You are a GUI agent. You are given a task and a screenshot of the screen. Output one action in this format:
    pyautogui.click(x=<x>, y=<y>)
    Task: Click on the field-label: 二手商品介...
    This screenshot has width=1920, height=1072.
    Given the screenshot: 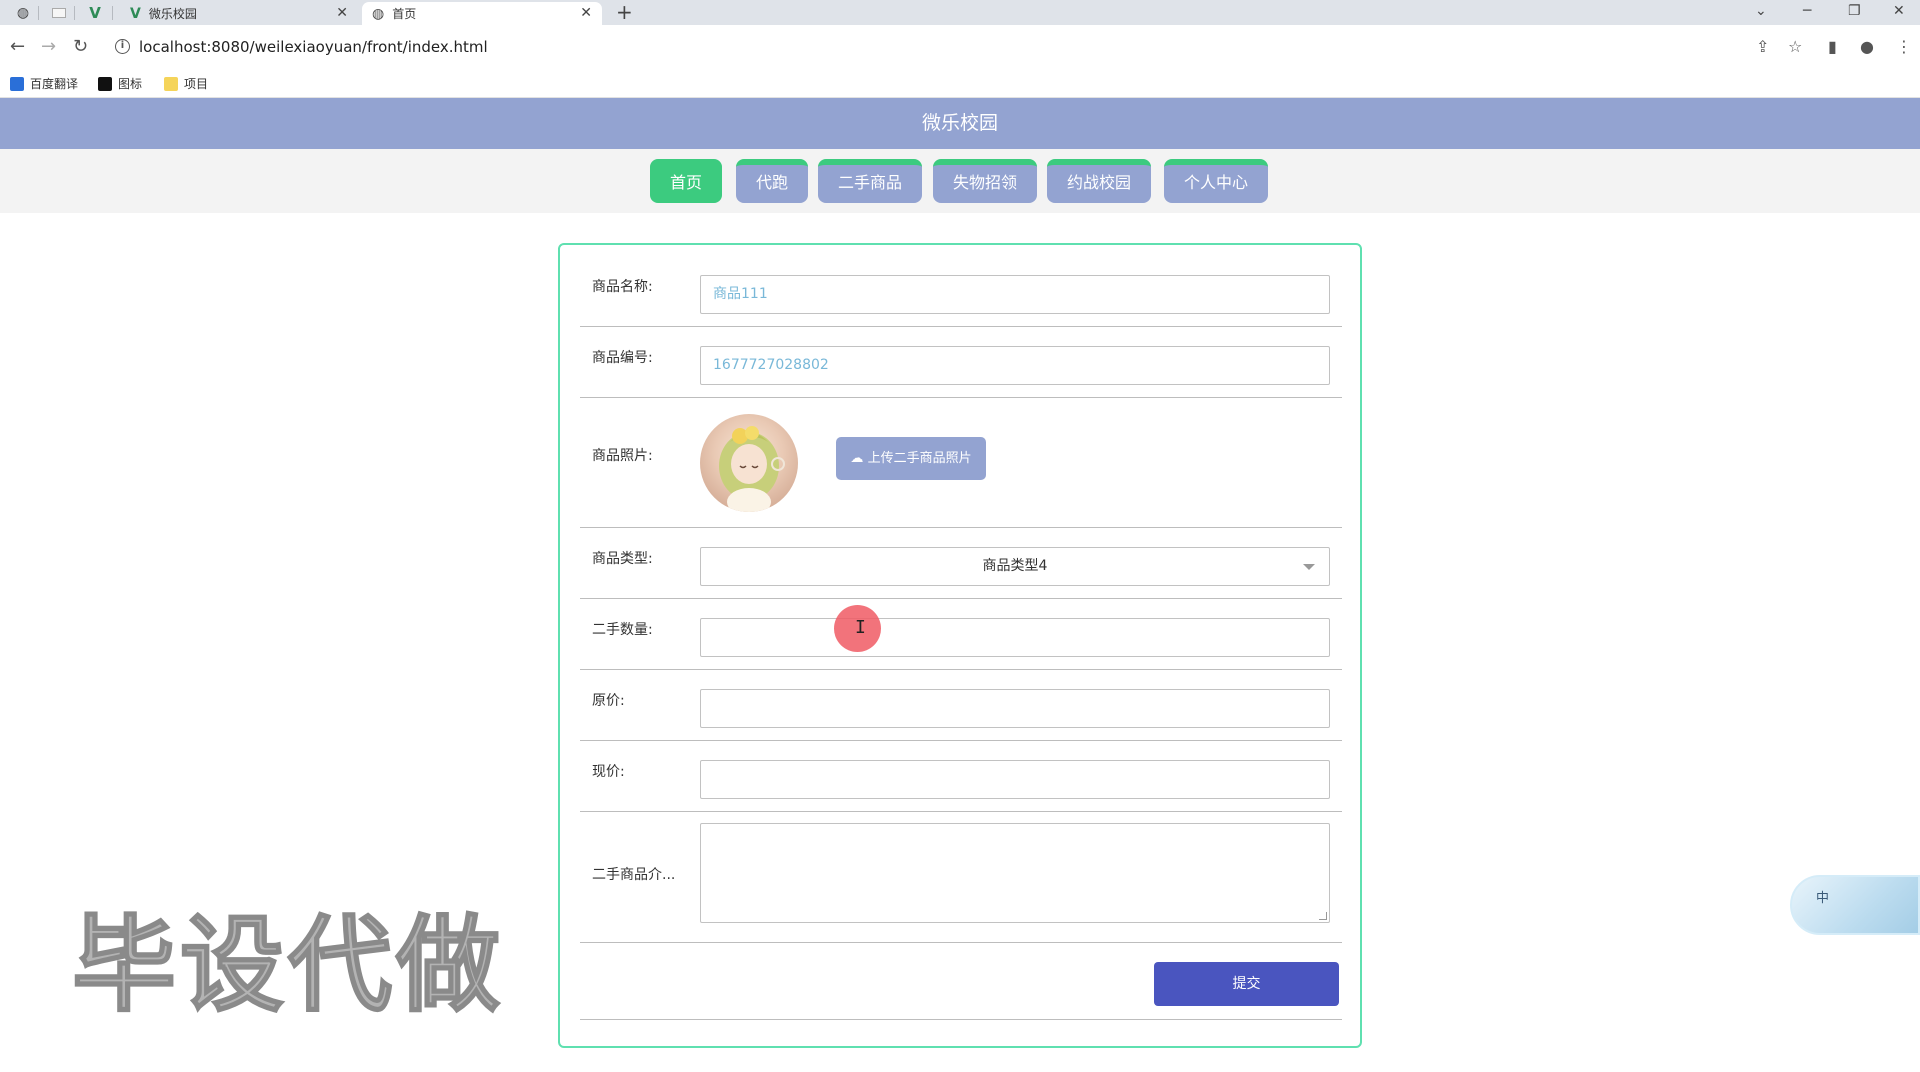 What is the action you would take?
    pyautogui.click(x=634, y=875)
    